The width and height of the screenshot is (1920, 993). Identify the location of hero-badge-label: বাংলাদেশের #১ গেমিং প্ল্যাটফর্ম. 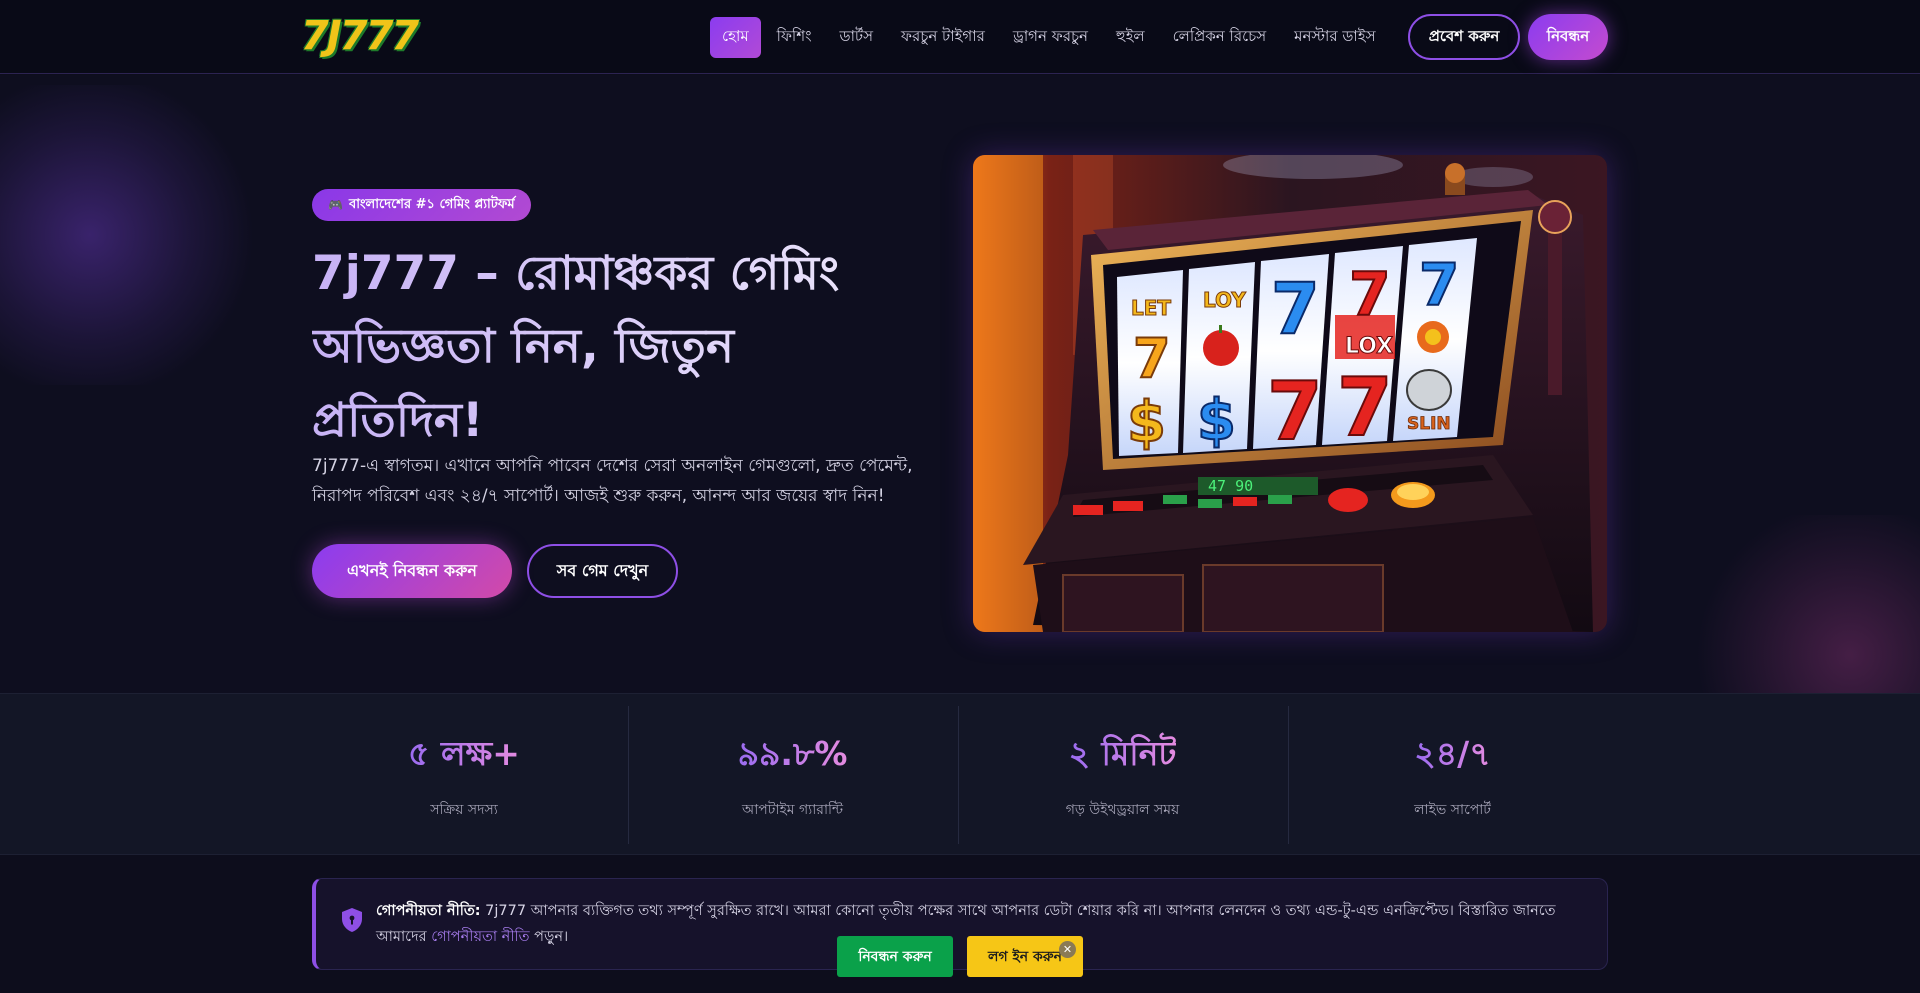
(431, 204).